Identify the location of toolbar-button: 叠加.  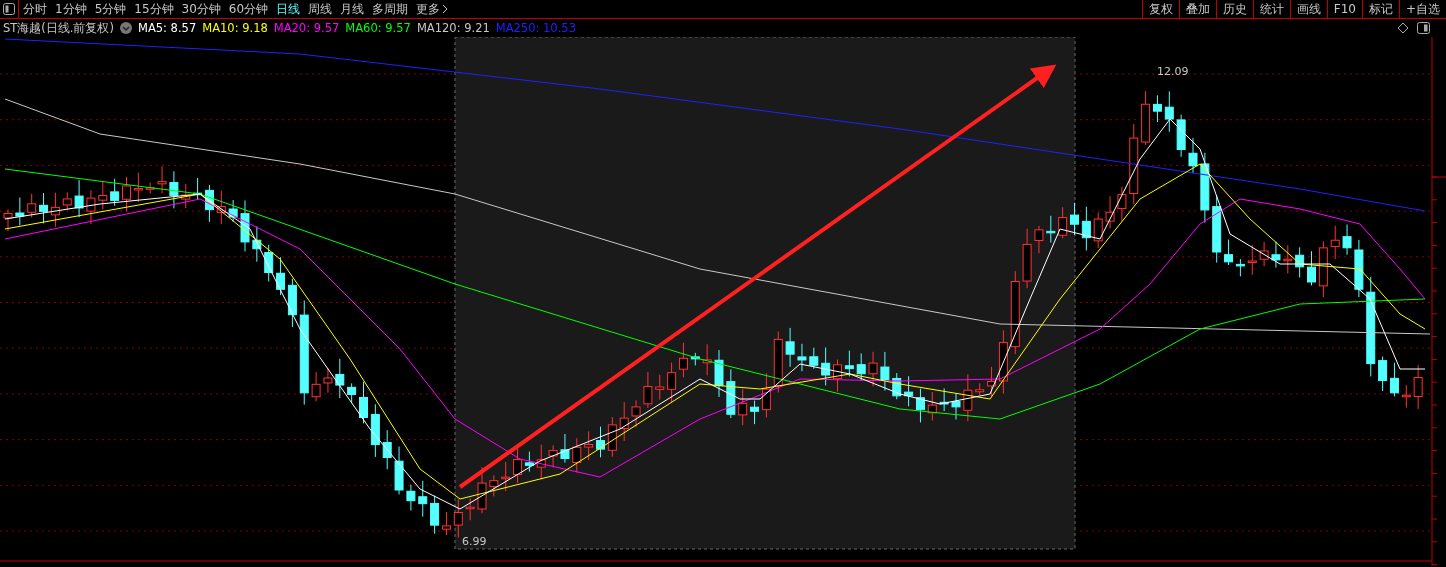
(1197, 9).